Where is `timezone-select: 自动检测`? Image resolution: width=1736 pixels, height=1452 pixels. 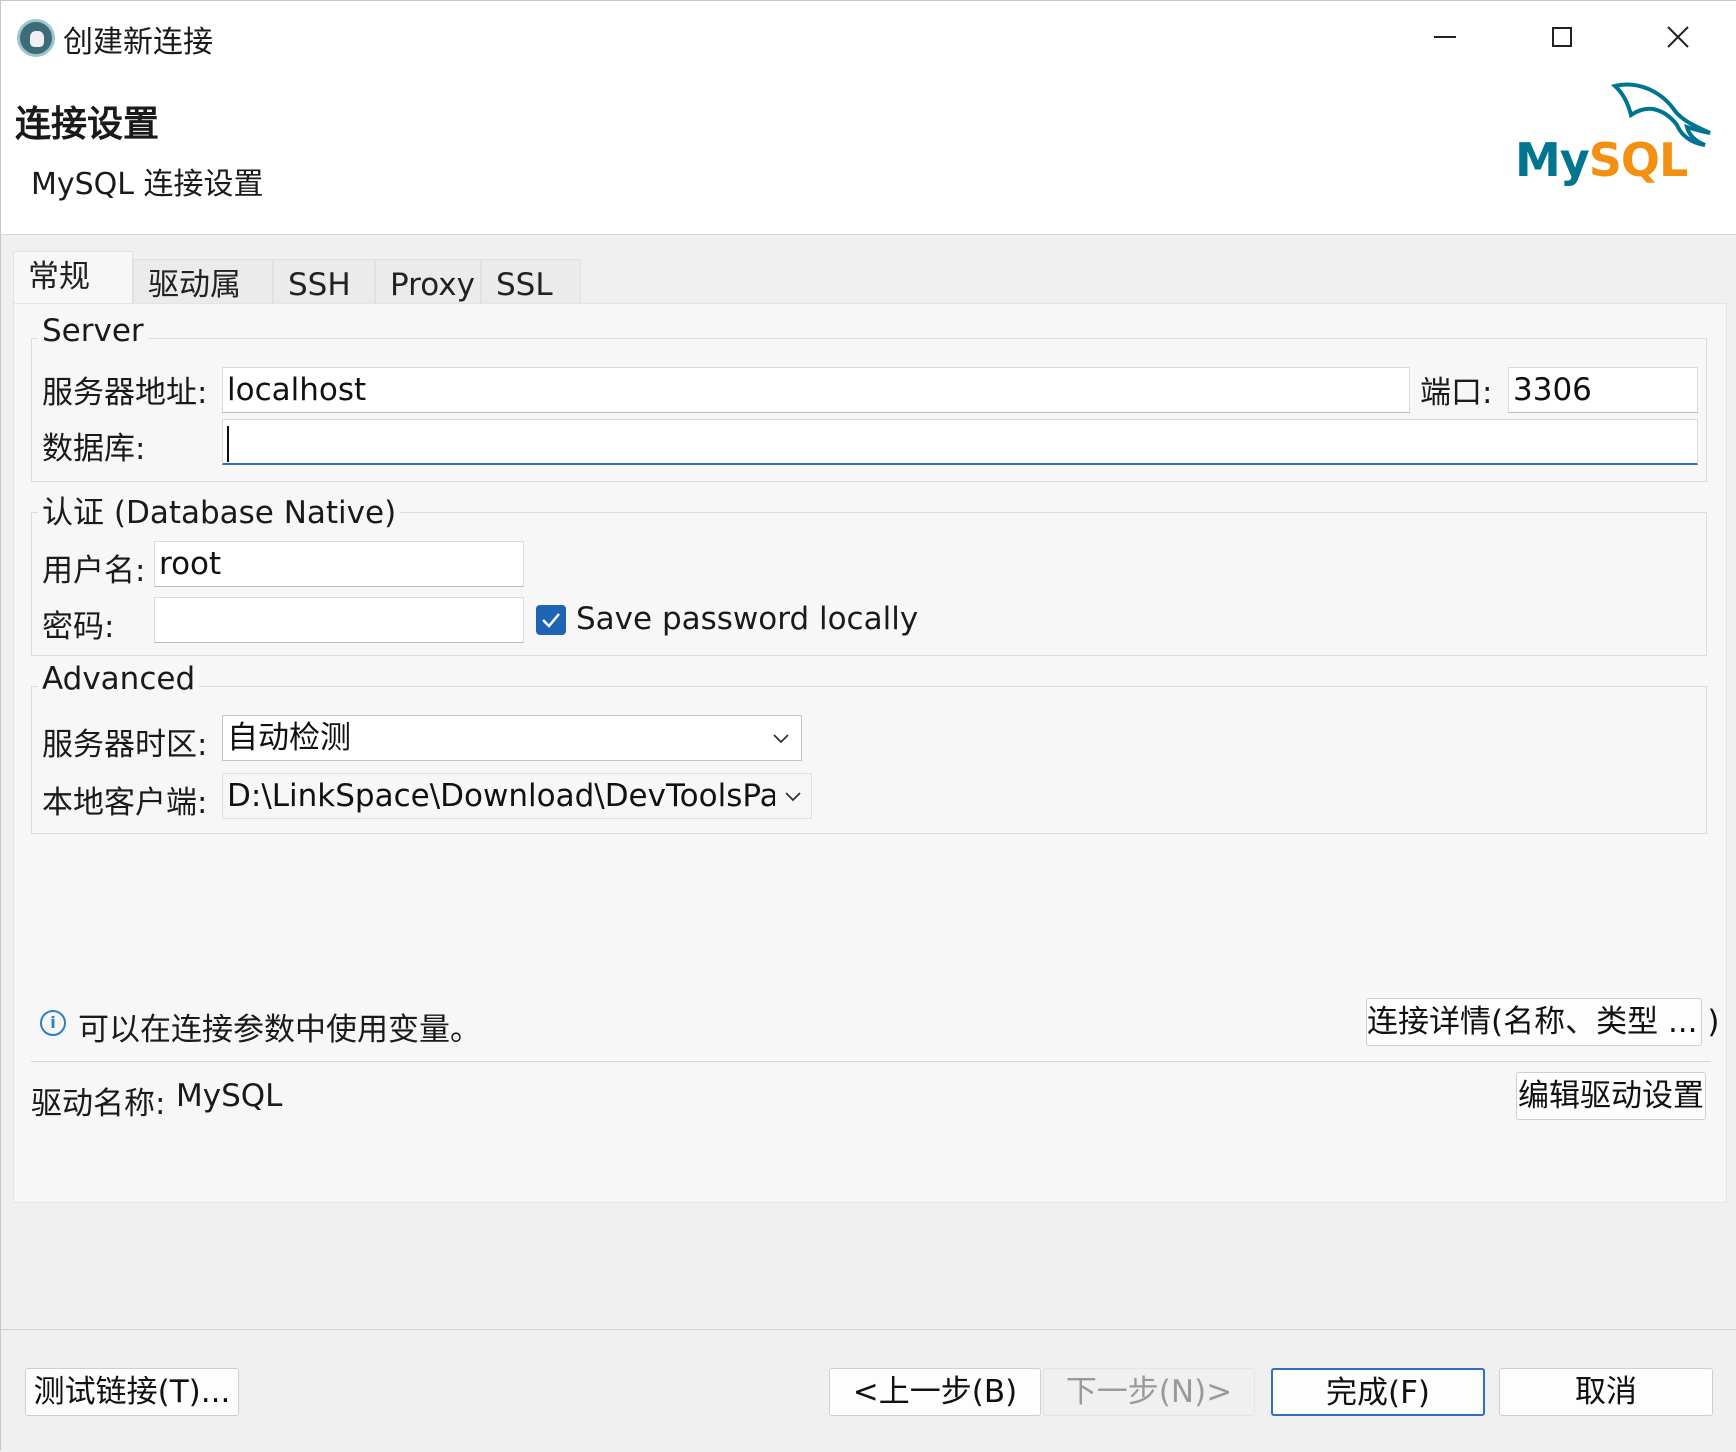 timezone-select: 自动检测 is located at coordinates (512, 738).